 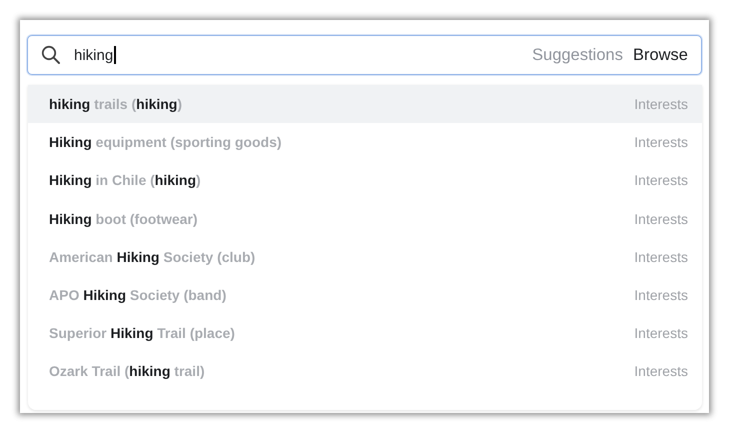 I want to click on suggestion-label: hiking trails (hiking), so click(x=115, y=104).